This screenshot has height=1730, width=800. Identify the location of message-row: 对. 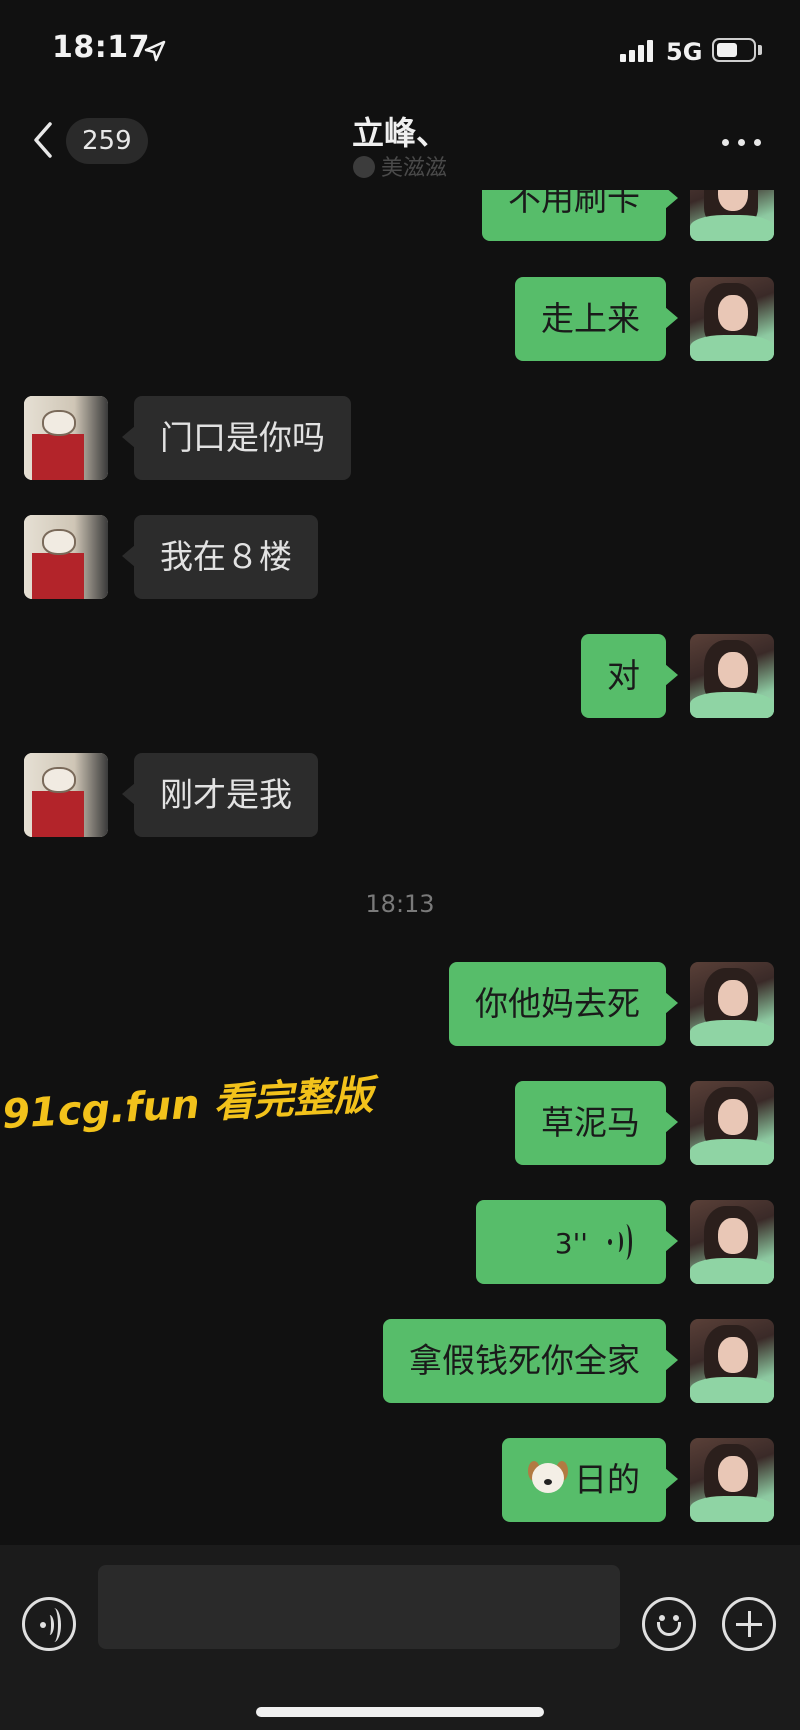
(400, 676).